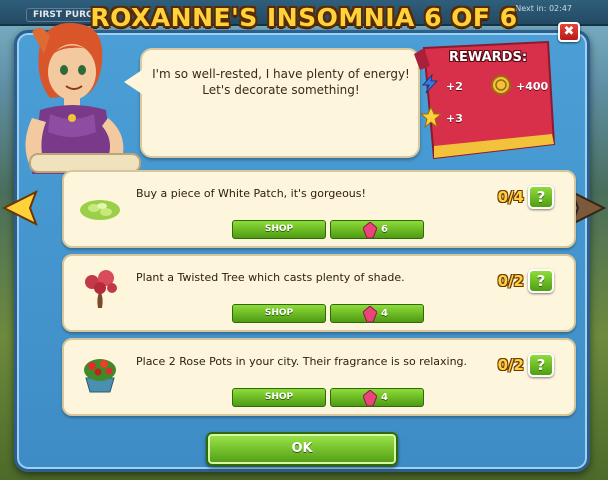 The image size is (608, 480). What do you see at coordinates (100, 210) in the screenshot?
I see `white-patch-icon` at bounding box center [100, 210].